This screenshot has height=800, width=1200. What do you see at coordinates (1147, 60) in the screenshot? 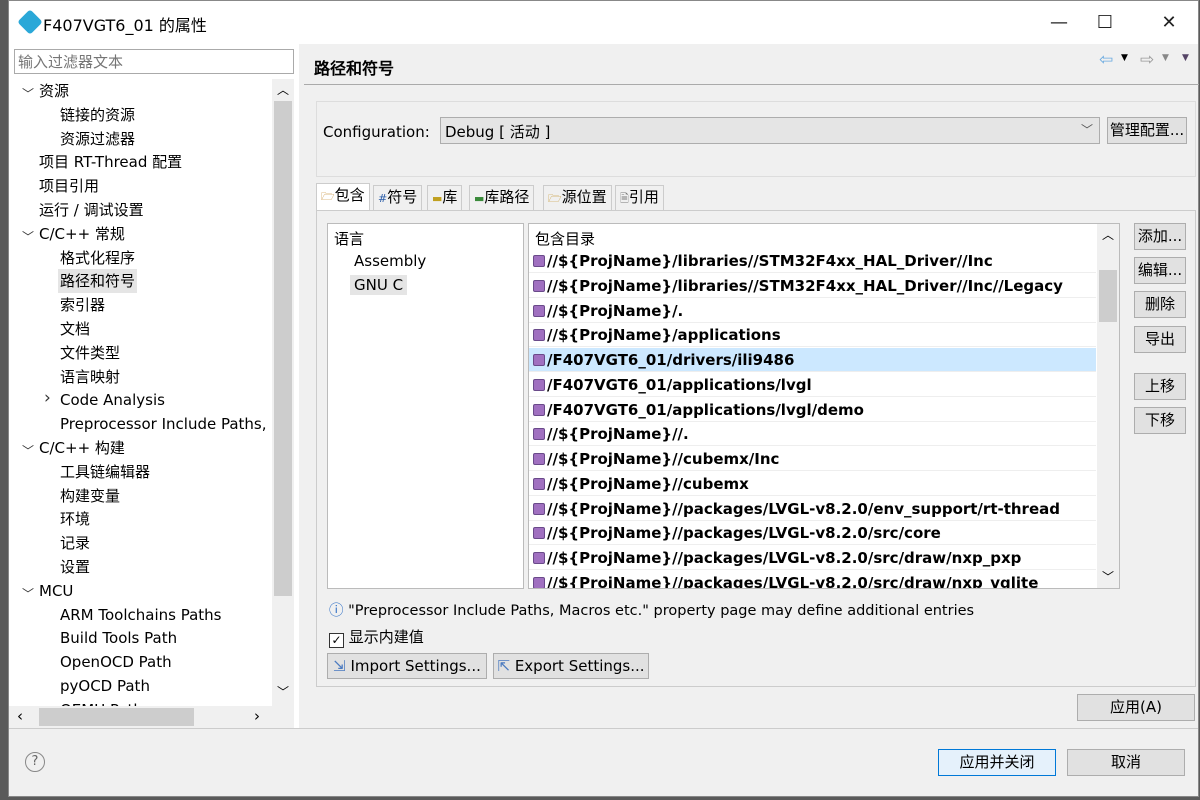
I see `forward-icon: ⇨` at bounding box center [1147, 60].